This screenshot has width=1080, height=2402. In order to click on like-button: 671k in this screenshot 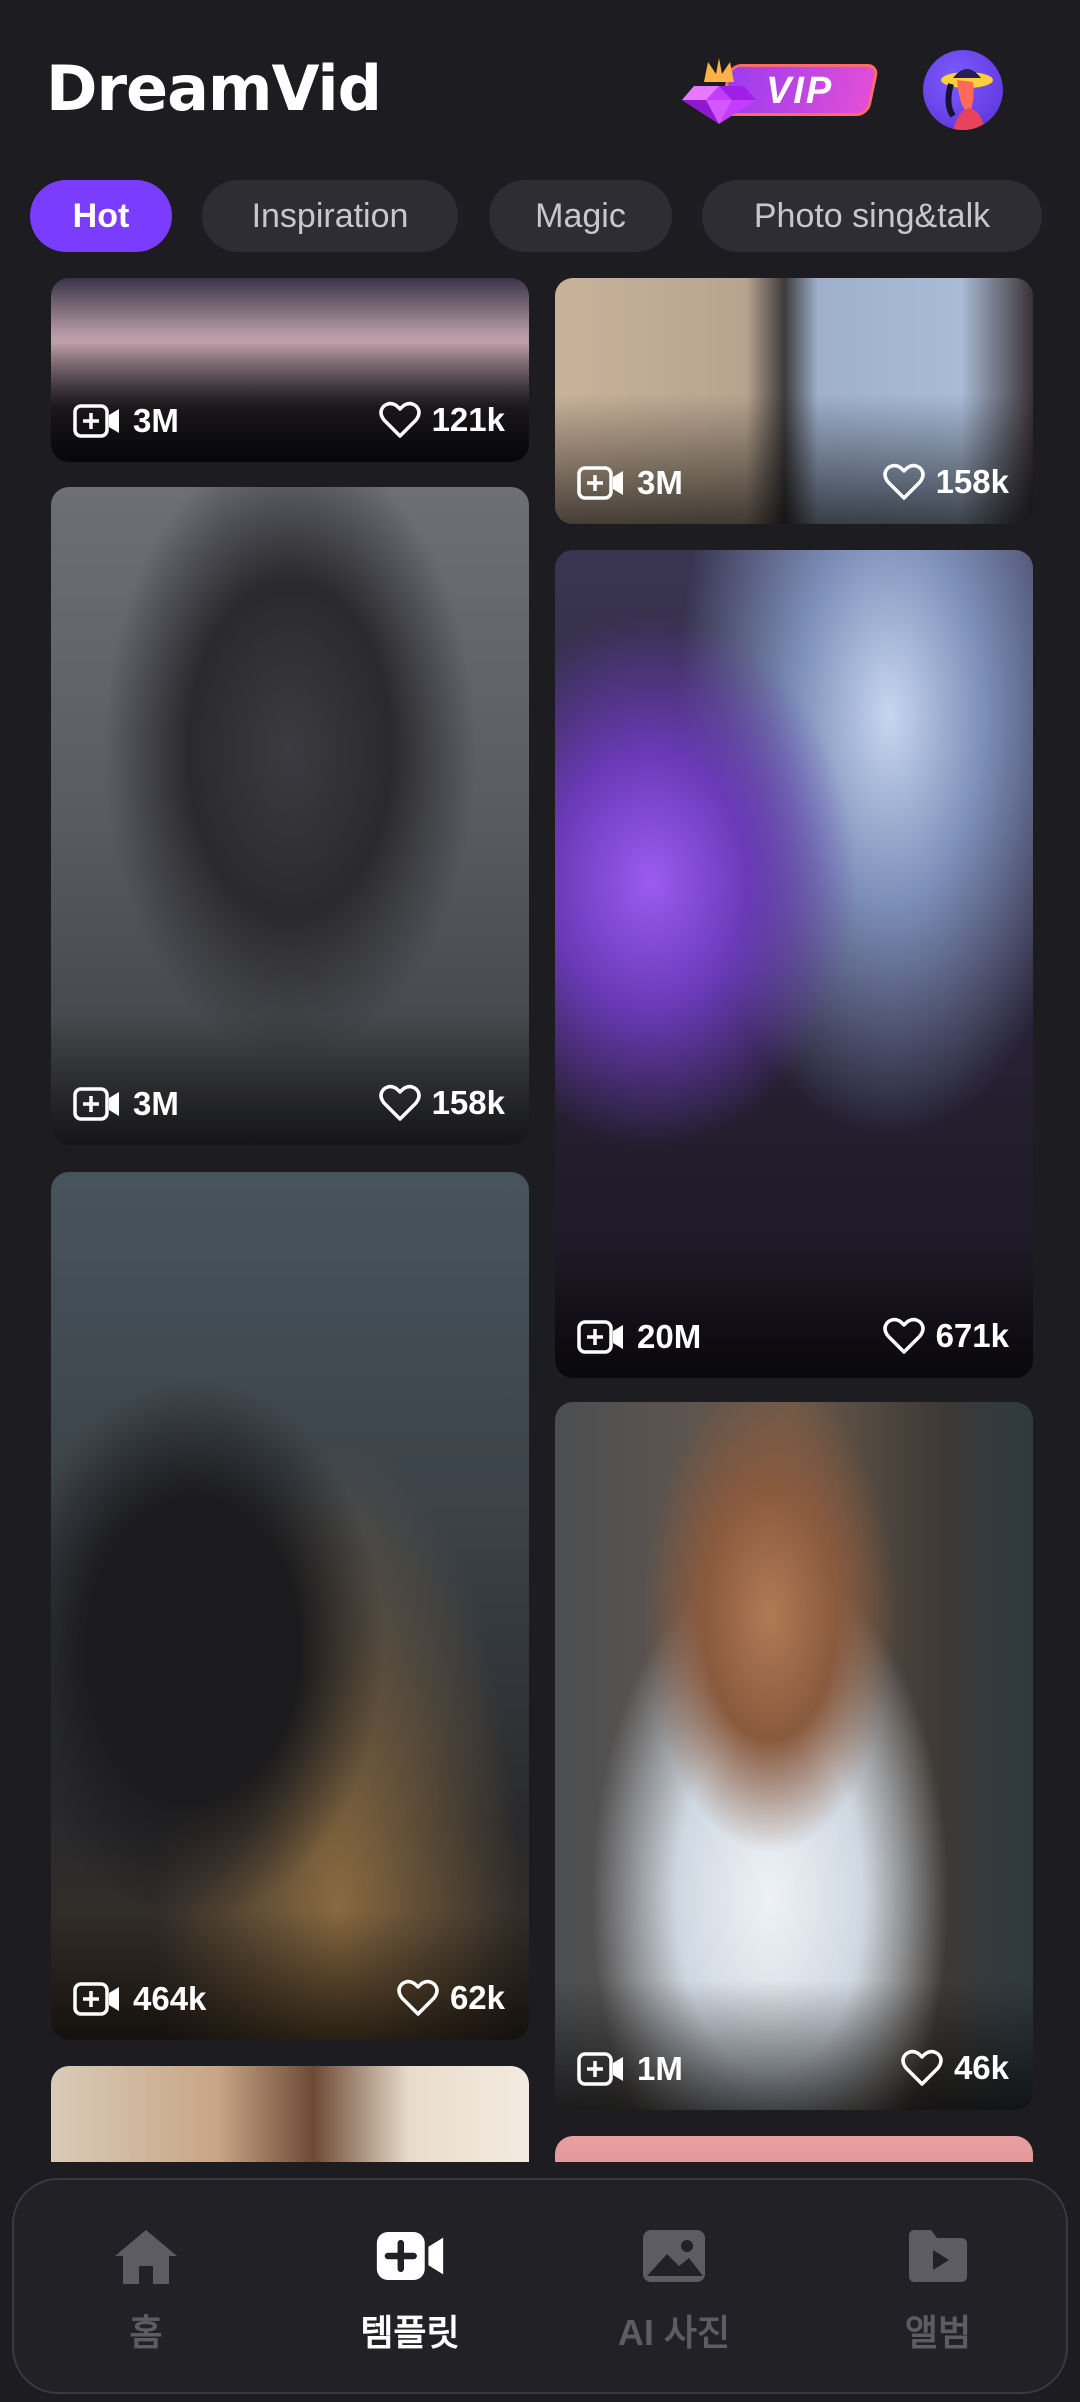, I will do `click(945, 1336)`.